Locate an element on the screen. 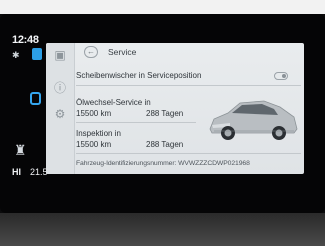 The image size is (325, 246). header: ← Service is located at coordinates (190, 52).